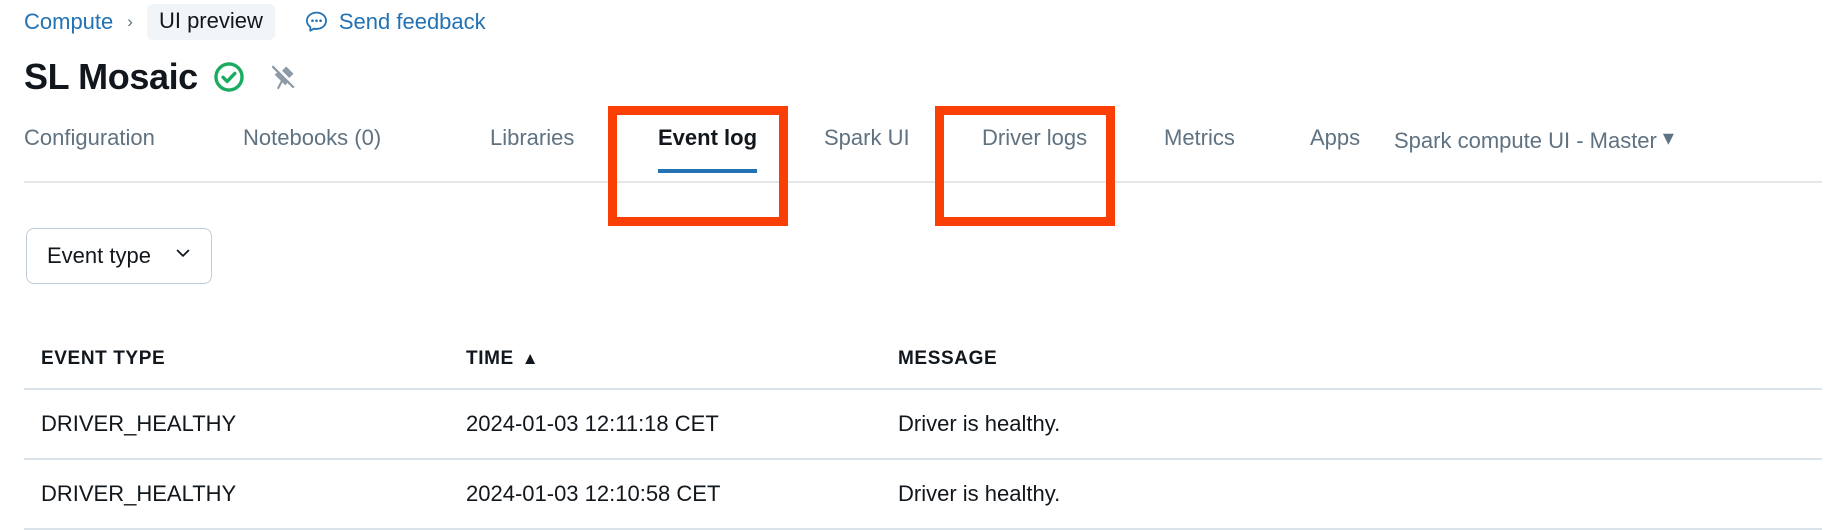 The height and width of the screenshot is (530, 1846). I want to click on breadcrumb-chip-ui-preview: UI preview, so click(210, 22).